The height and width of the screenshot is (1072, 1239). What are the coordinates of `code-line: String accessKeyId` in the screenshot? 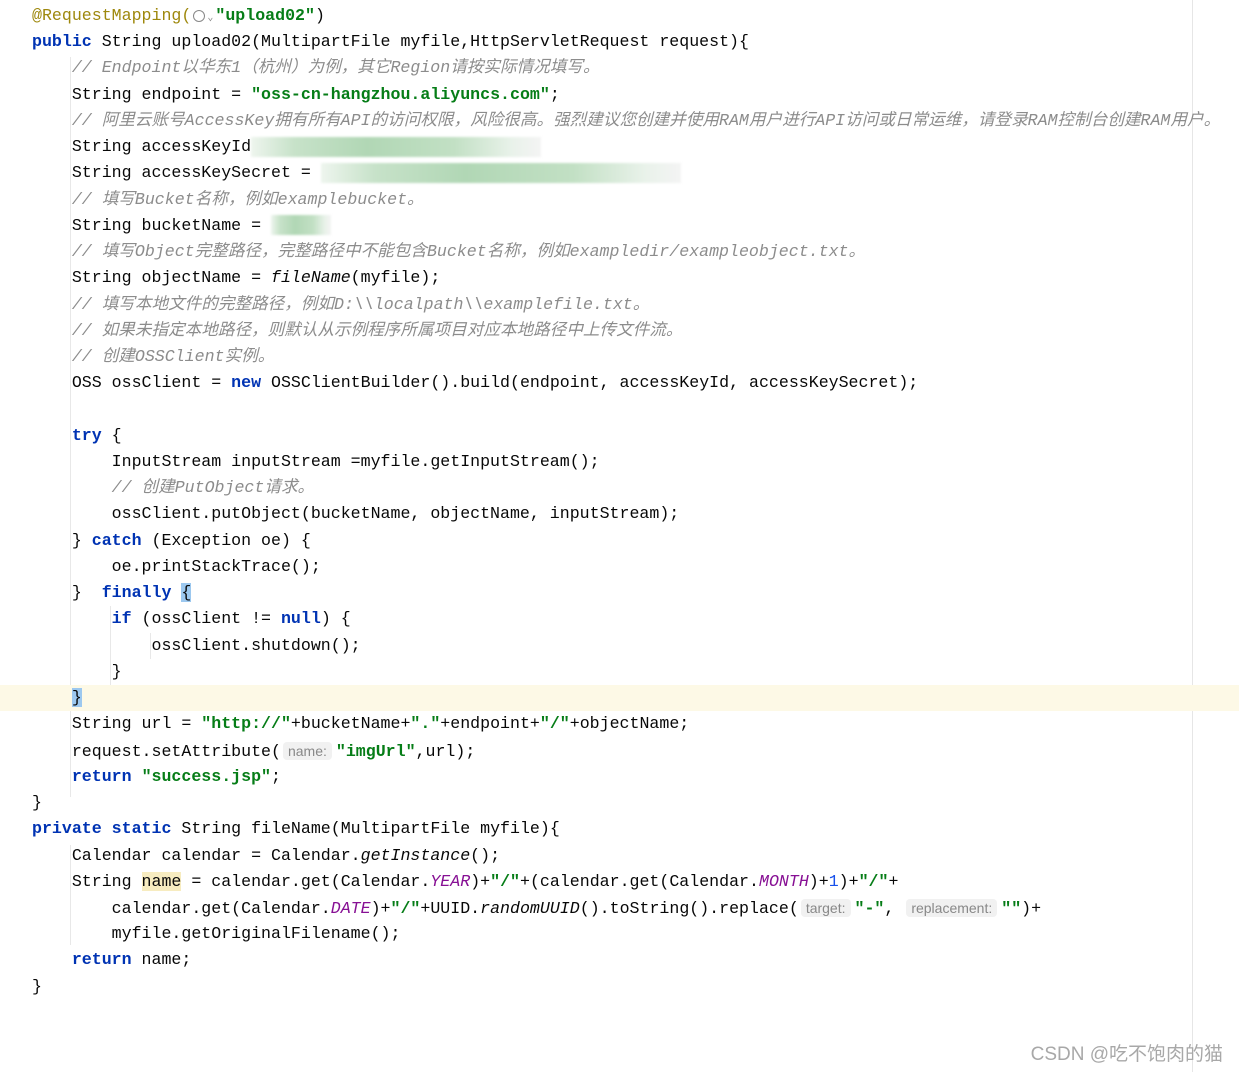 It's located at (619, 147).